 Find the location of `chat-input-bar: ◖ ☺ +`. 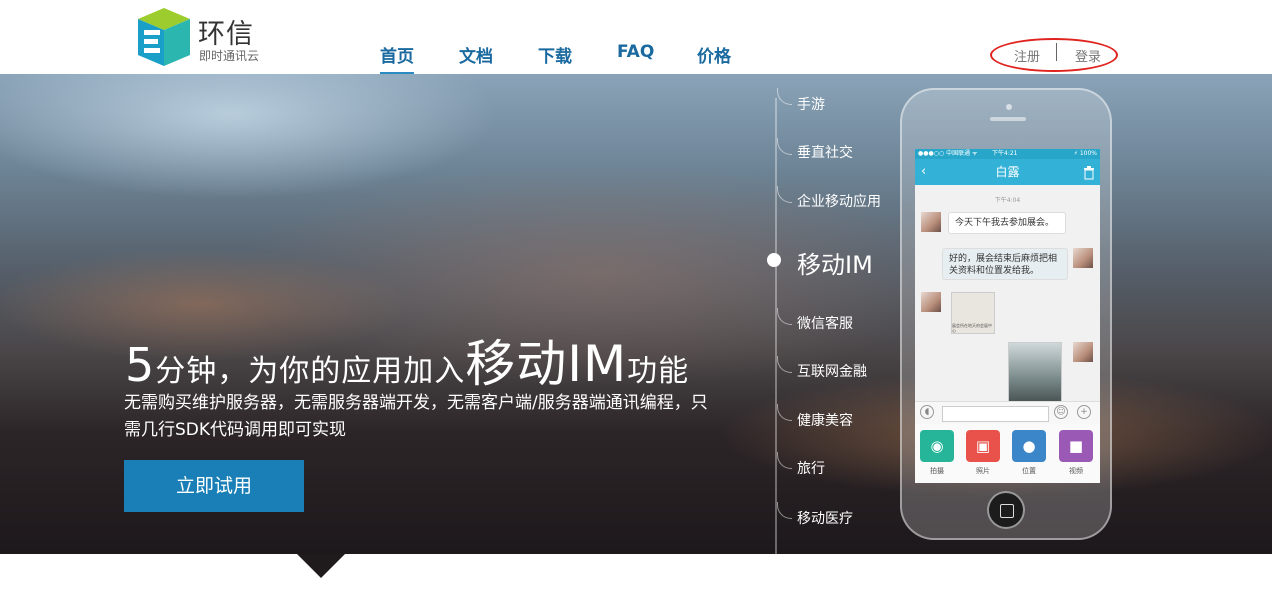

chat-input-bar: ◖ ☺ + is located at coordinates (1007, 412).